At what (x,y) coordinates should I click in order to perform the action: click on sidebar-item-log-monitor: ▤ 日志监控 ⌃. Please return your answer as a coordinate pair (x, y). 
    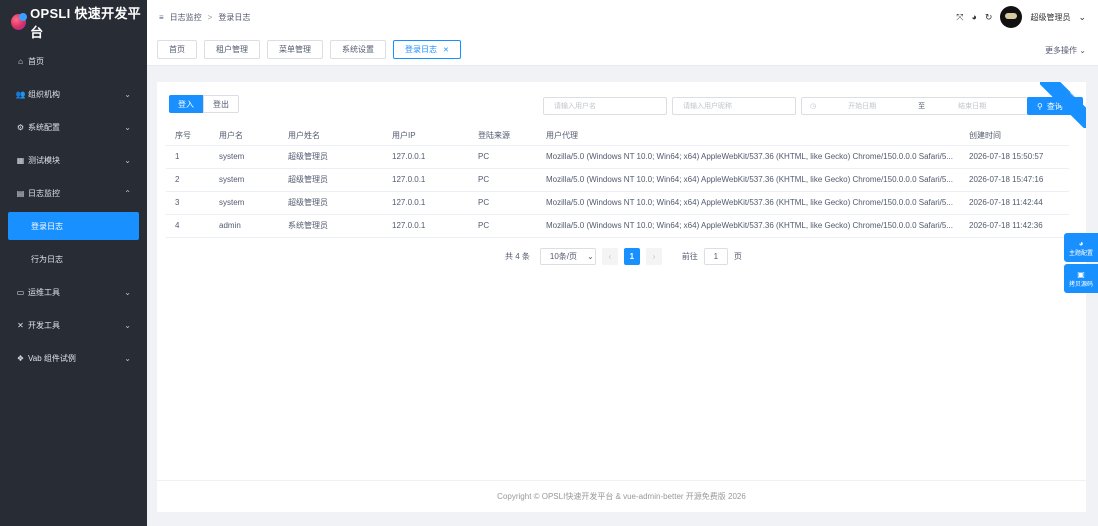
    Looking at the image, I should click on (73, 193).